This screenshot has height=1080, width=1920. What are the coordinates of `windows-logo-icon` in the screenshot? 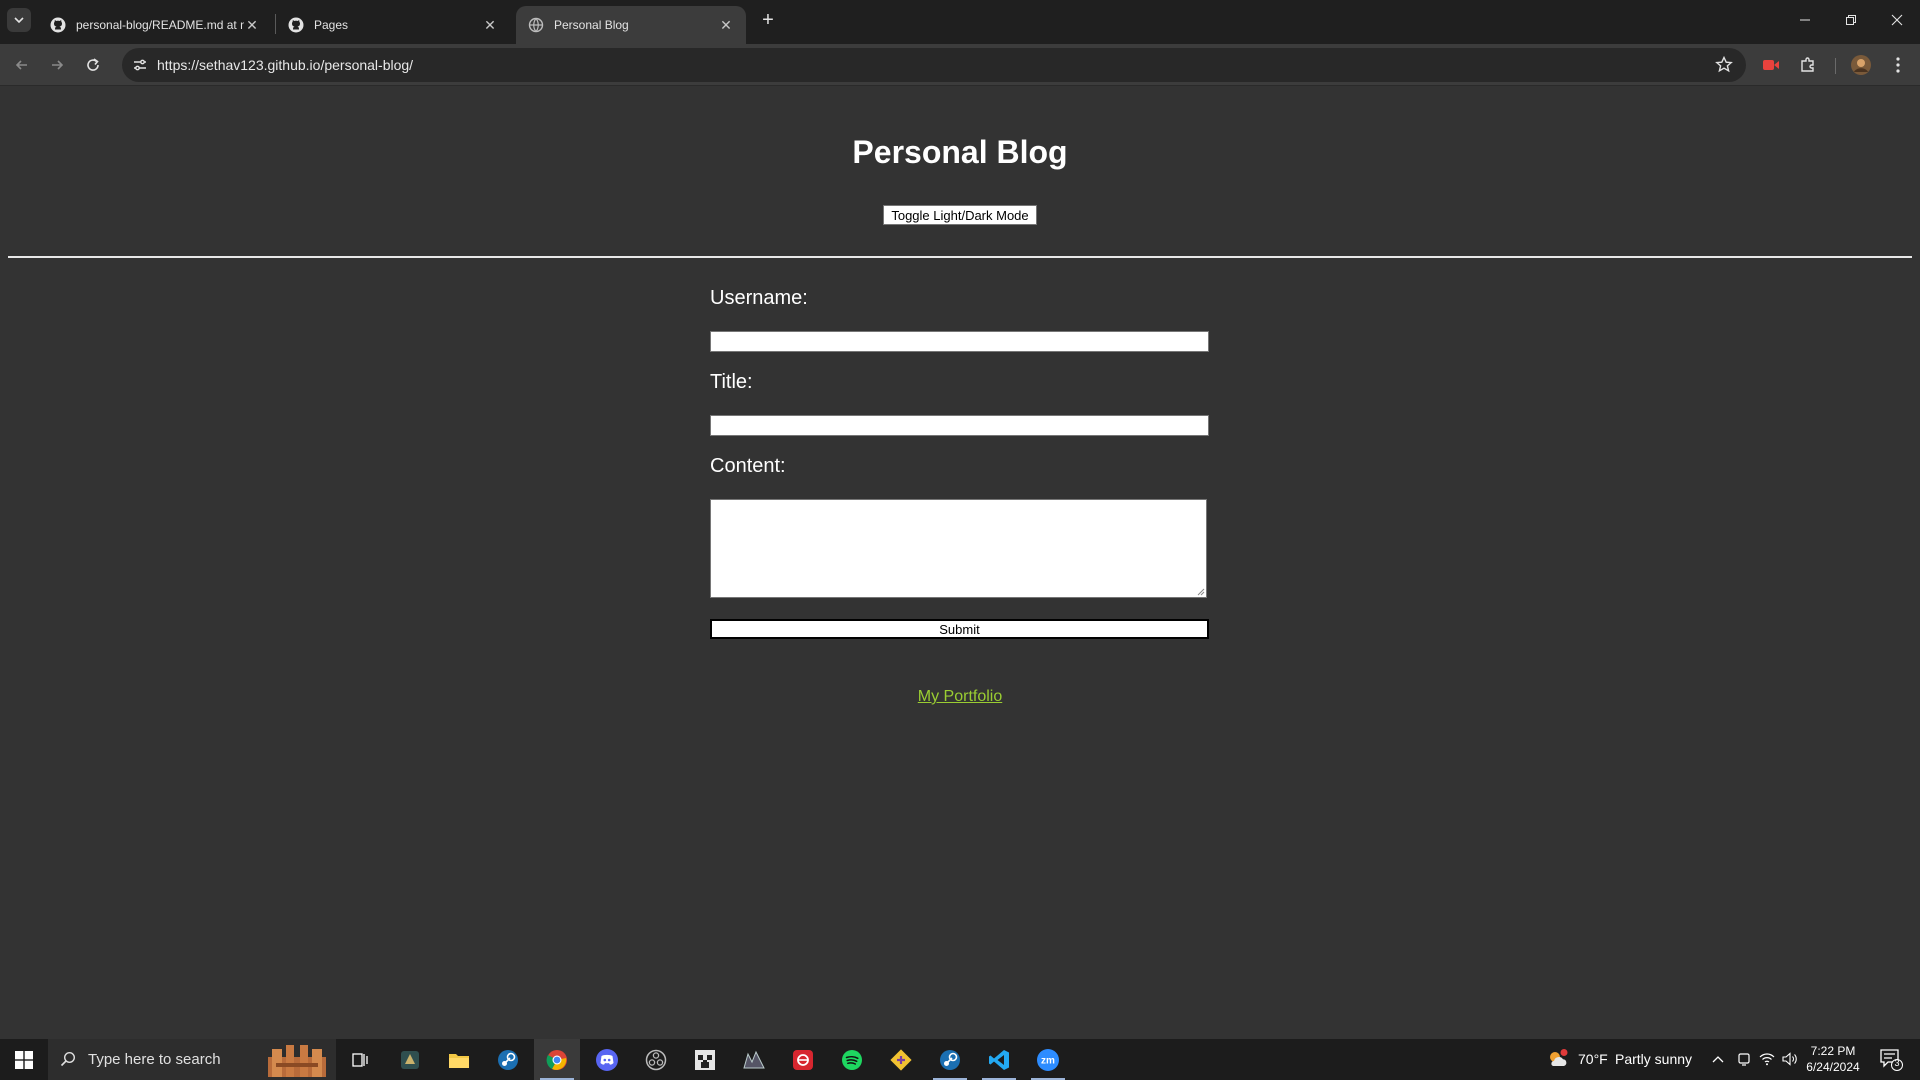 It's located at (24, 1059).